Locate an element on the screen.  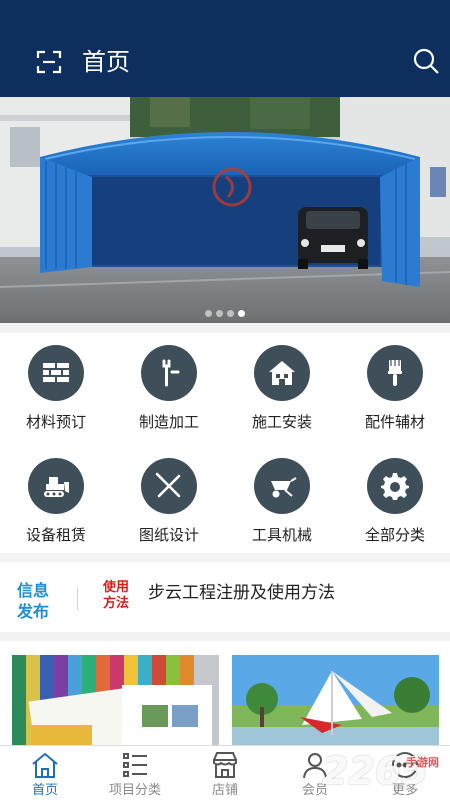
watermark-sub: 手游网 is located at coordinates (422, 762).